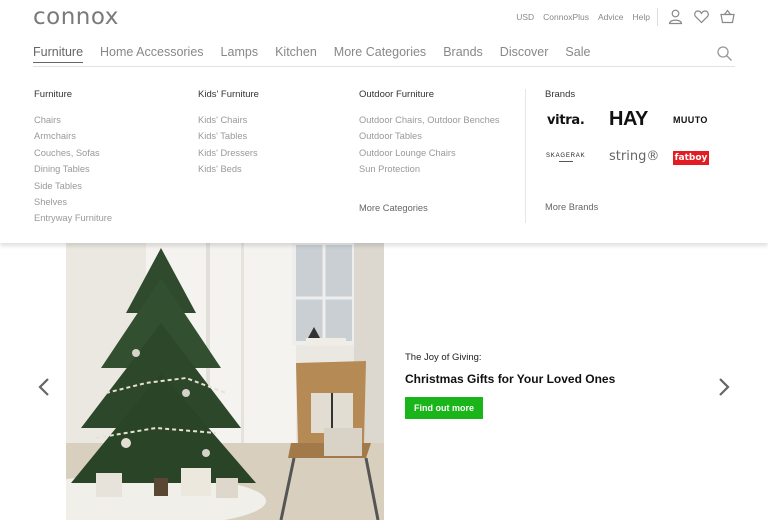 The width and height of the screenshot is (768, 520). What do you see at coordinates (510, 379) in the screenshot?
I see `hero-title: Christmas Gifts for Your Loved Ones` at bounding box center [510, 379].